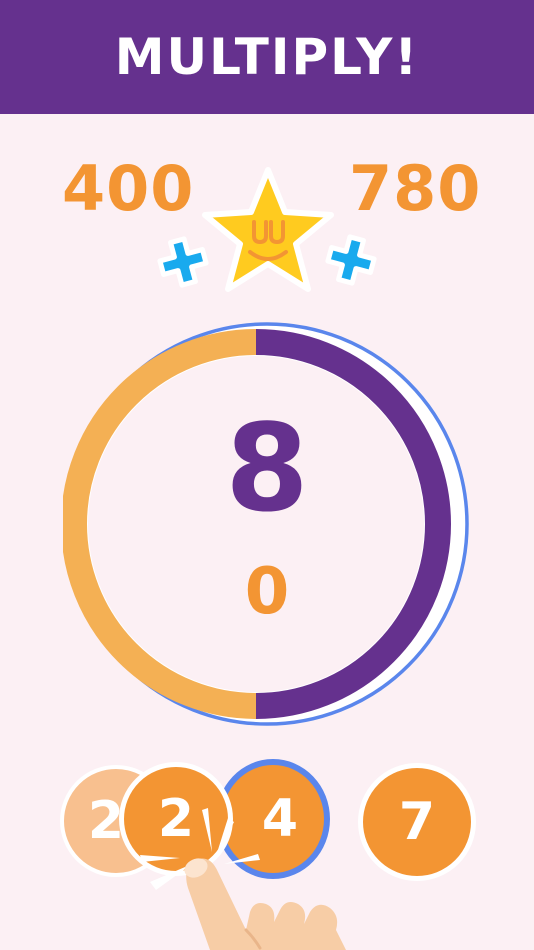  I want to click on game-title: MULTIPLY!, so click(267, 57).